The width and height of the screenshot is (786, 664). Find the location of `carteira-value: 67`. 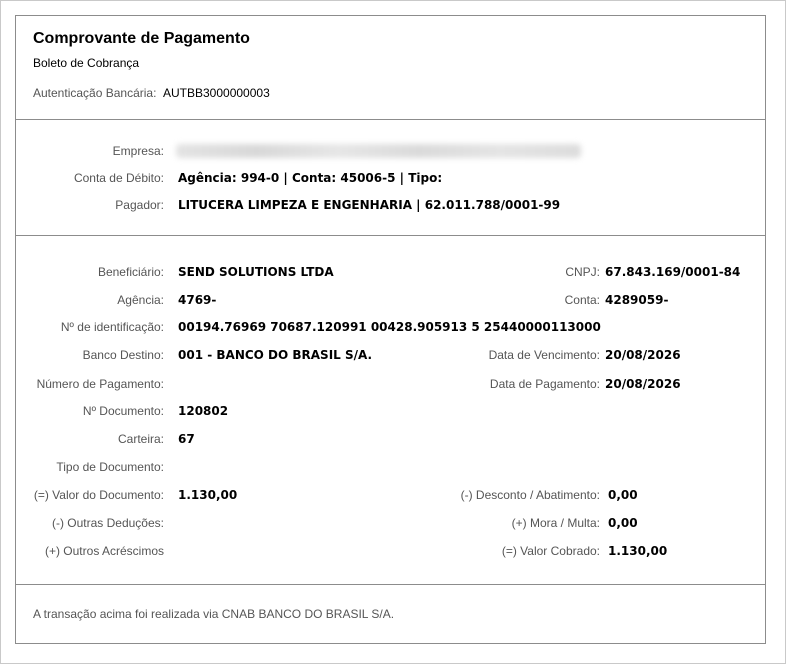

carteira-value: 67 is located at coordinates (186, 439).